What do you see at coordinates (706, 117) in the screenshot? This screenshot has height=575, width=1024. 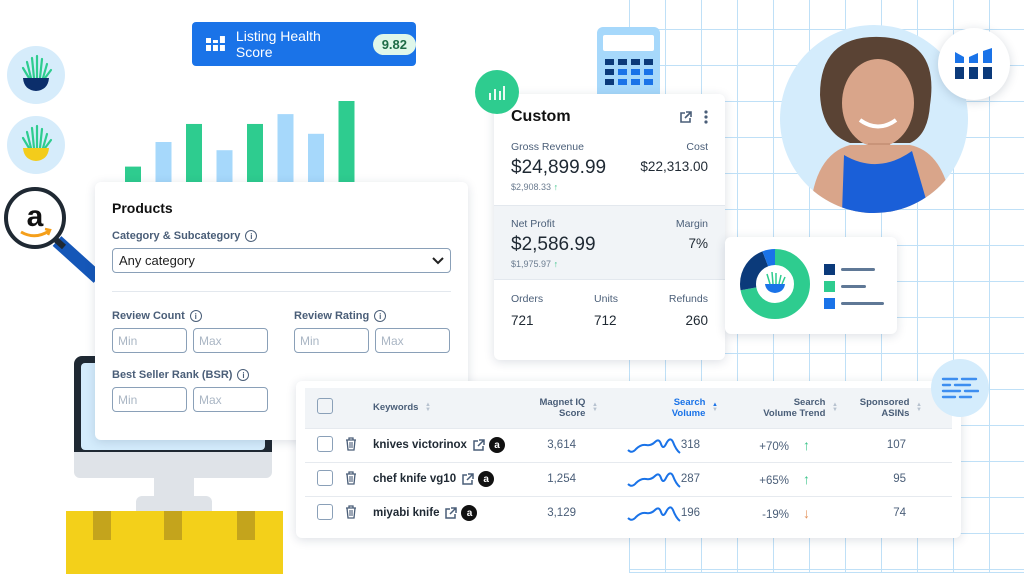 I see `more-options-icon` at bounding box center [706, 117].